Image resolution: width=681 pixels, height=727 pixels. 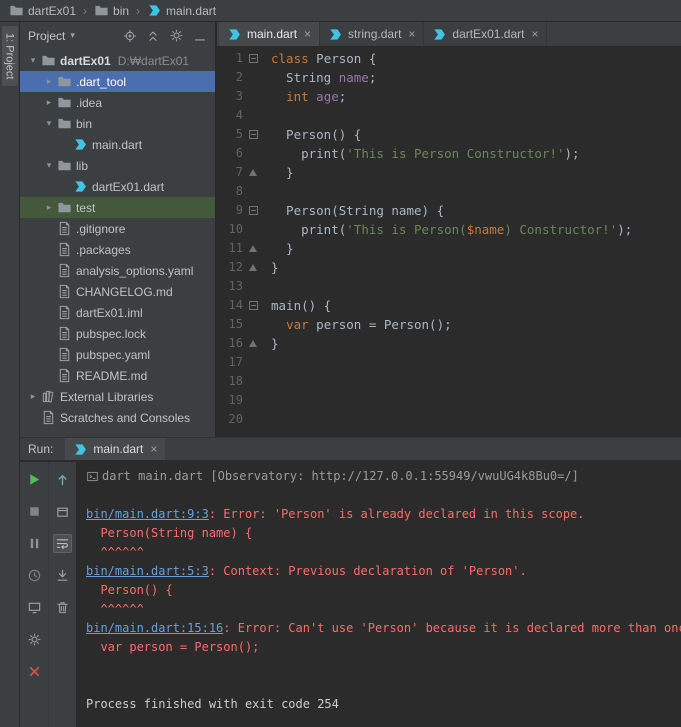 I want to click on library-icon, so click(x=48, y=396).